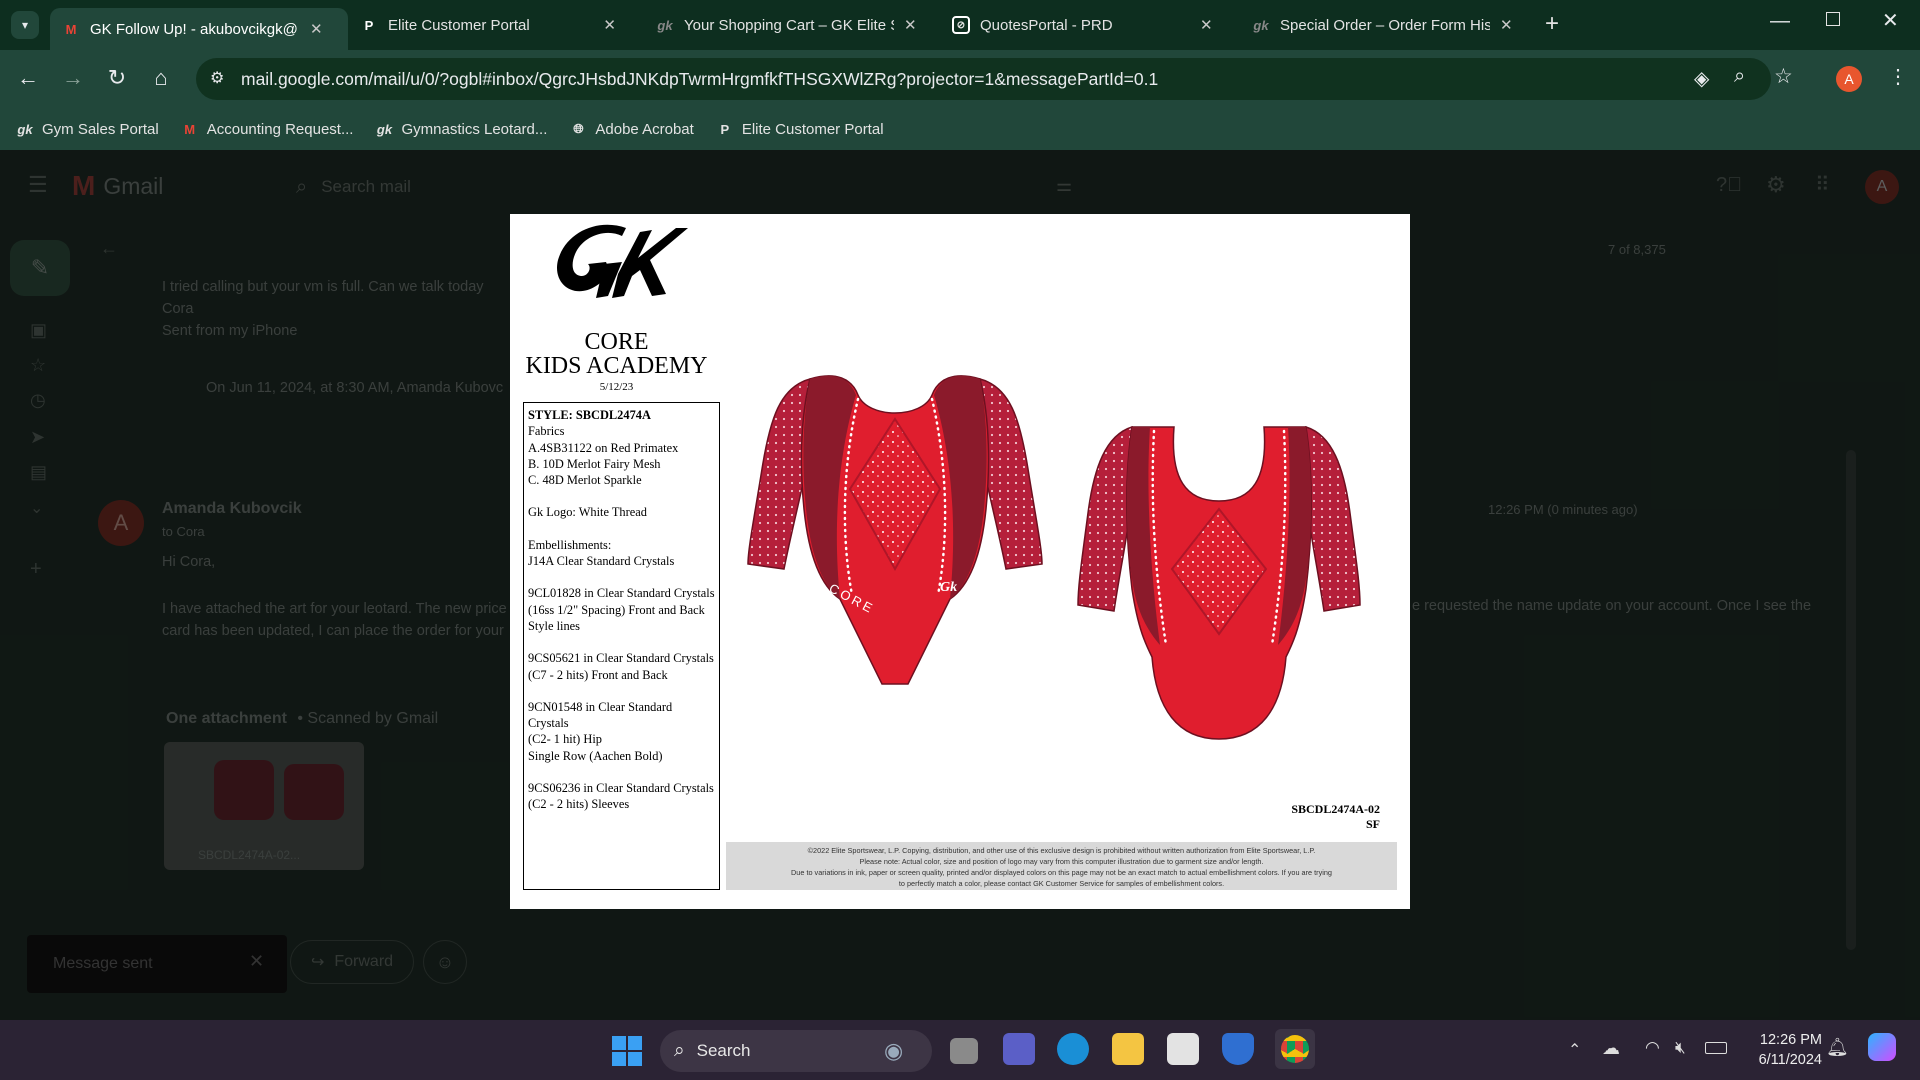  I want to click on edge-icon, so click(1073, 1049).